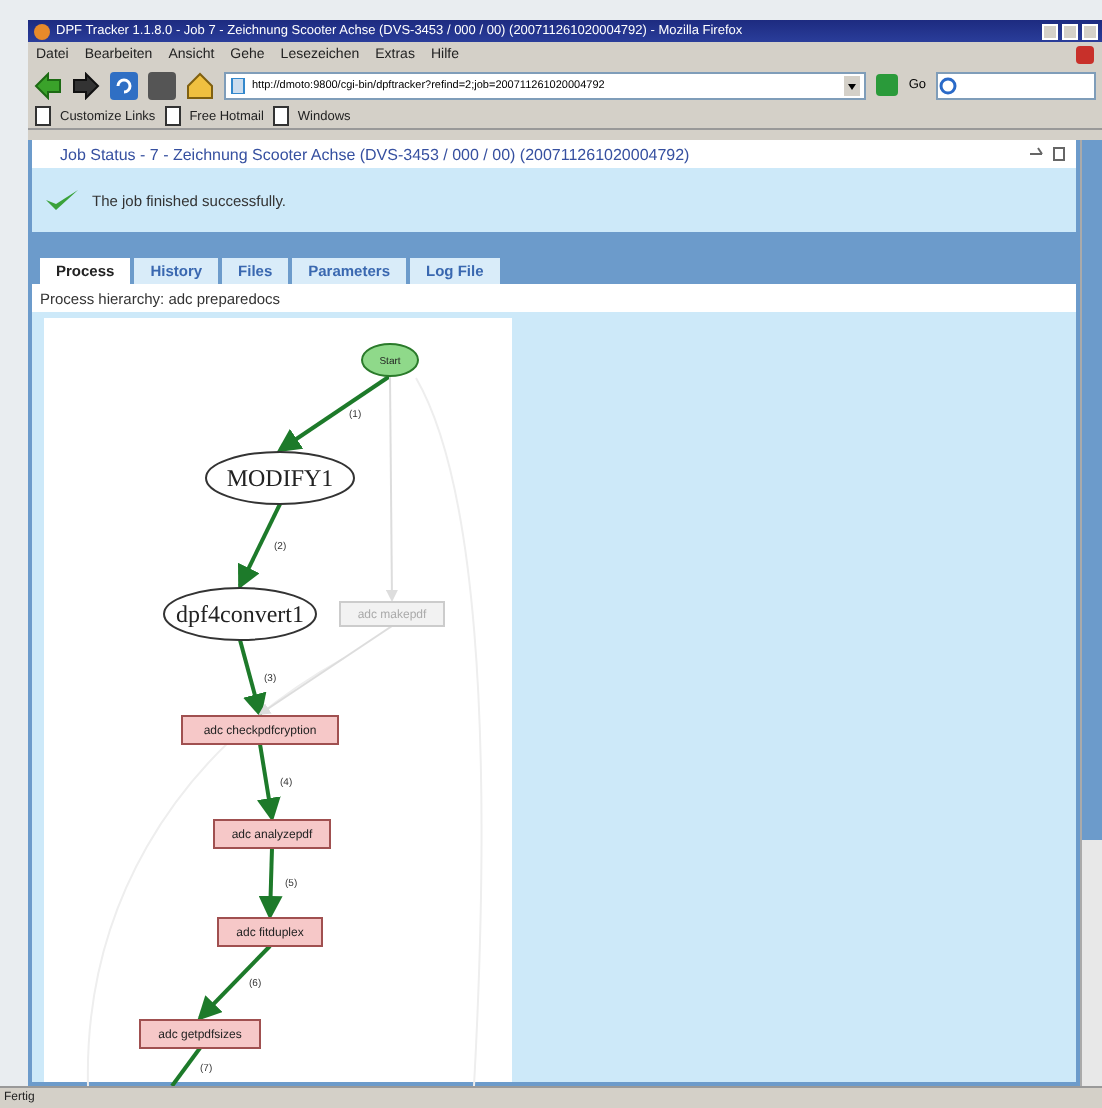 Image resolution: width=1102 pixels, height=1108 pixels. Describe the element at coordinates (852, 85) in the screenshot. I see `dropdown-icon` at that location.